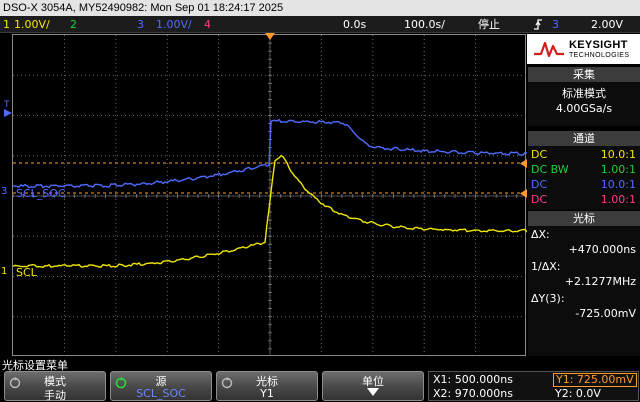 The width and height of the screenshot is (640, 402). I want to click on ch3-probe: 10.0:1, so click(618, 184).